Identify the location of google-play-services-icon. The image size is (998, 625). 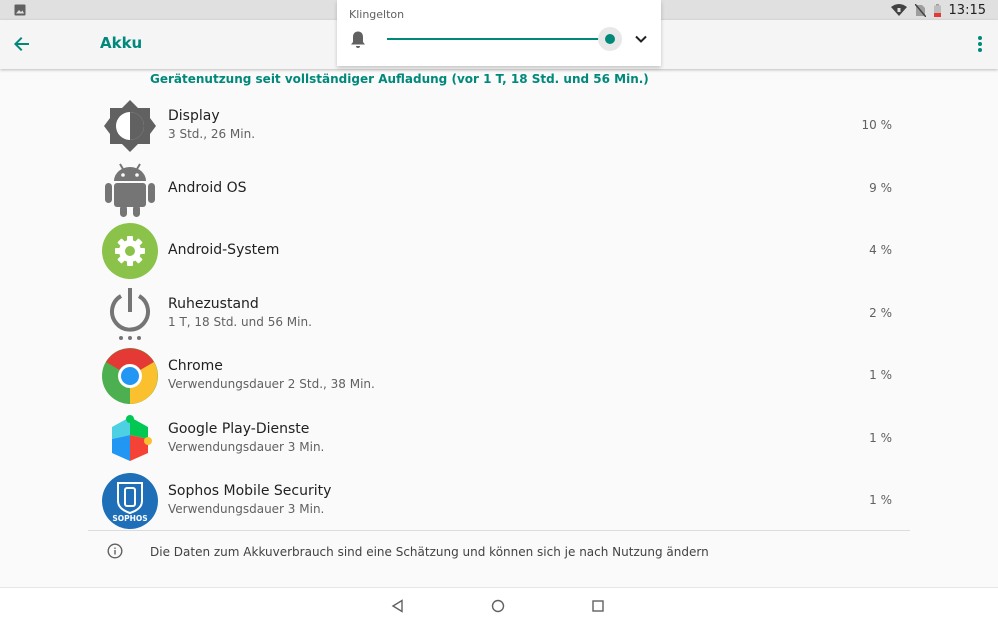
(132, 437).